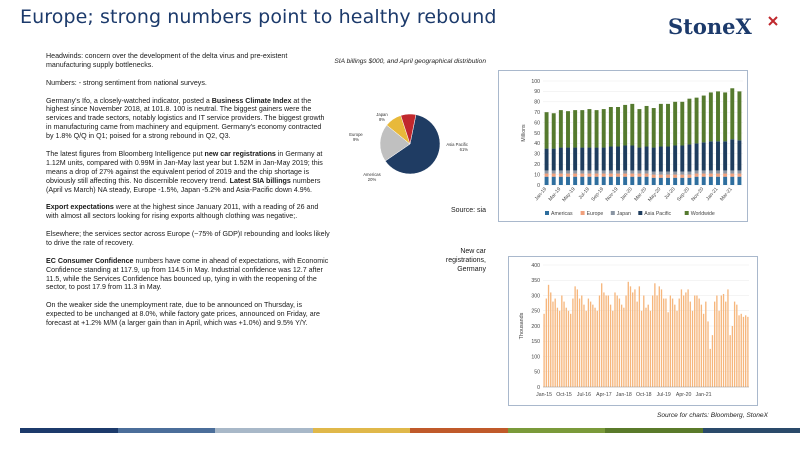 The width and height of the screenshot is (800, 450). What do you see at coordinates (657, 214) in the screenshot?
I see `legend-label: Asia Pacific` at bounding box center [657, 214].